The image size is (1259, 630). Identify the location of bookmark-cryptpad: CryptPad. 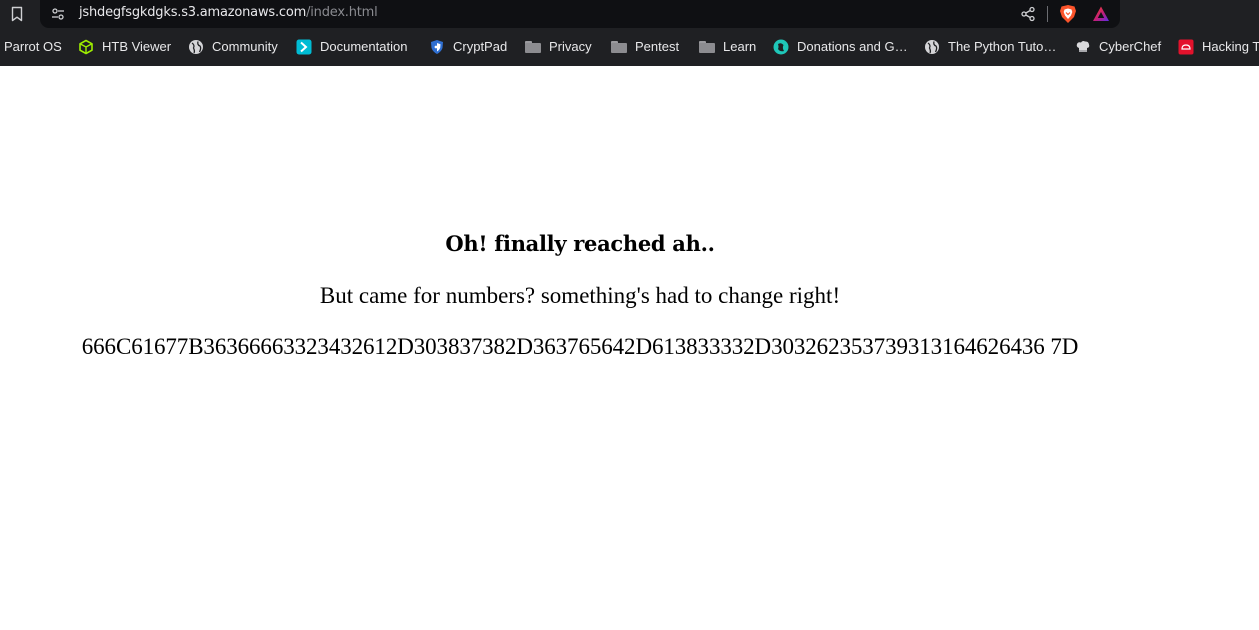
(468, 47).